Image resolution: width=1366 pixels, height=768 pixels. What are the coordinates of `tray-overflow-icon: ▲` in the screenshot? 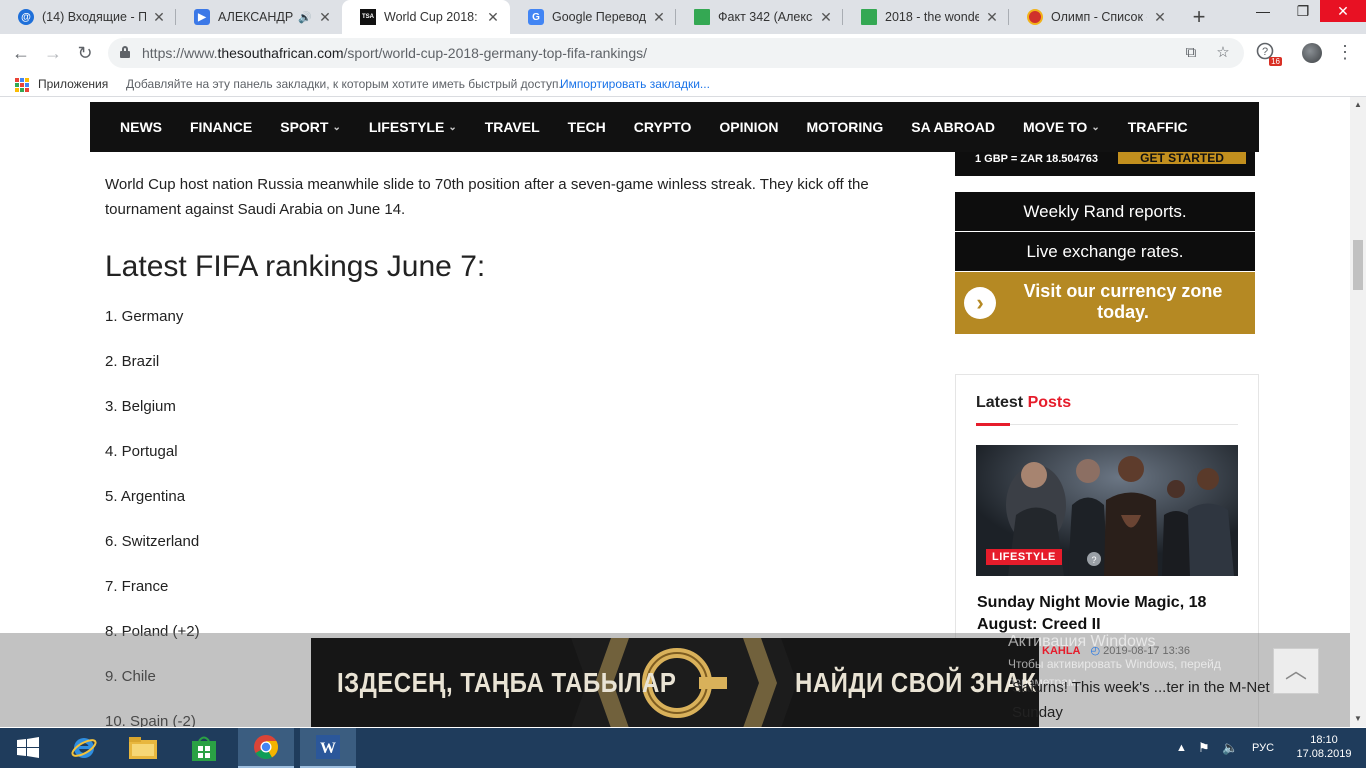 It's located at (1181, 748).